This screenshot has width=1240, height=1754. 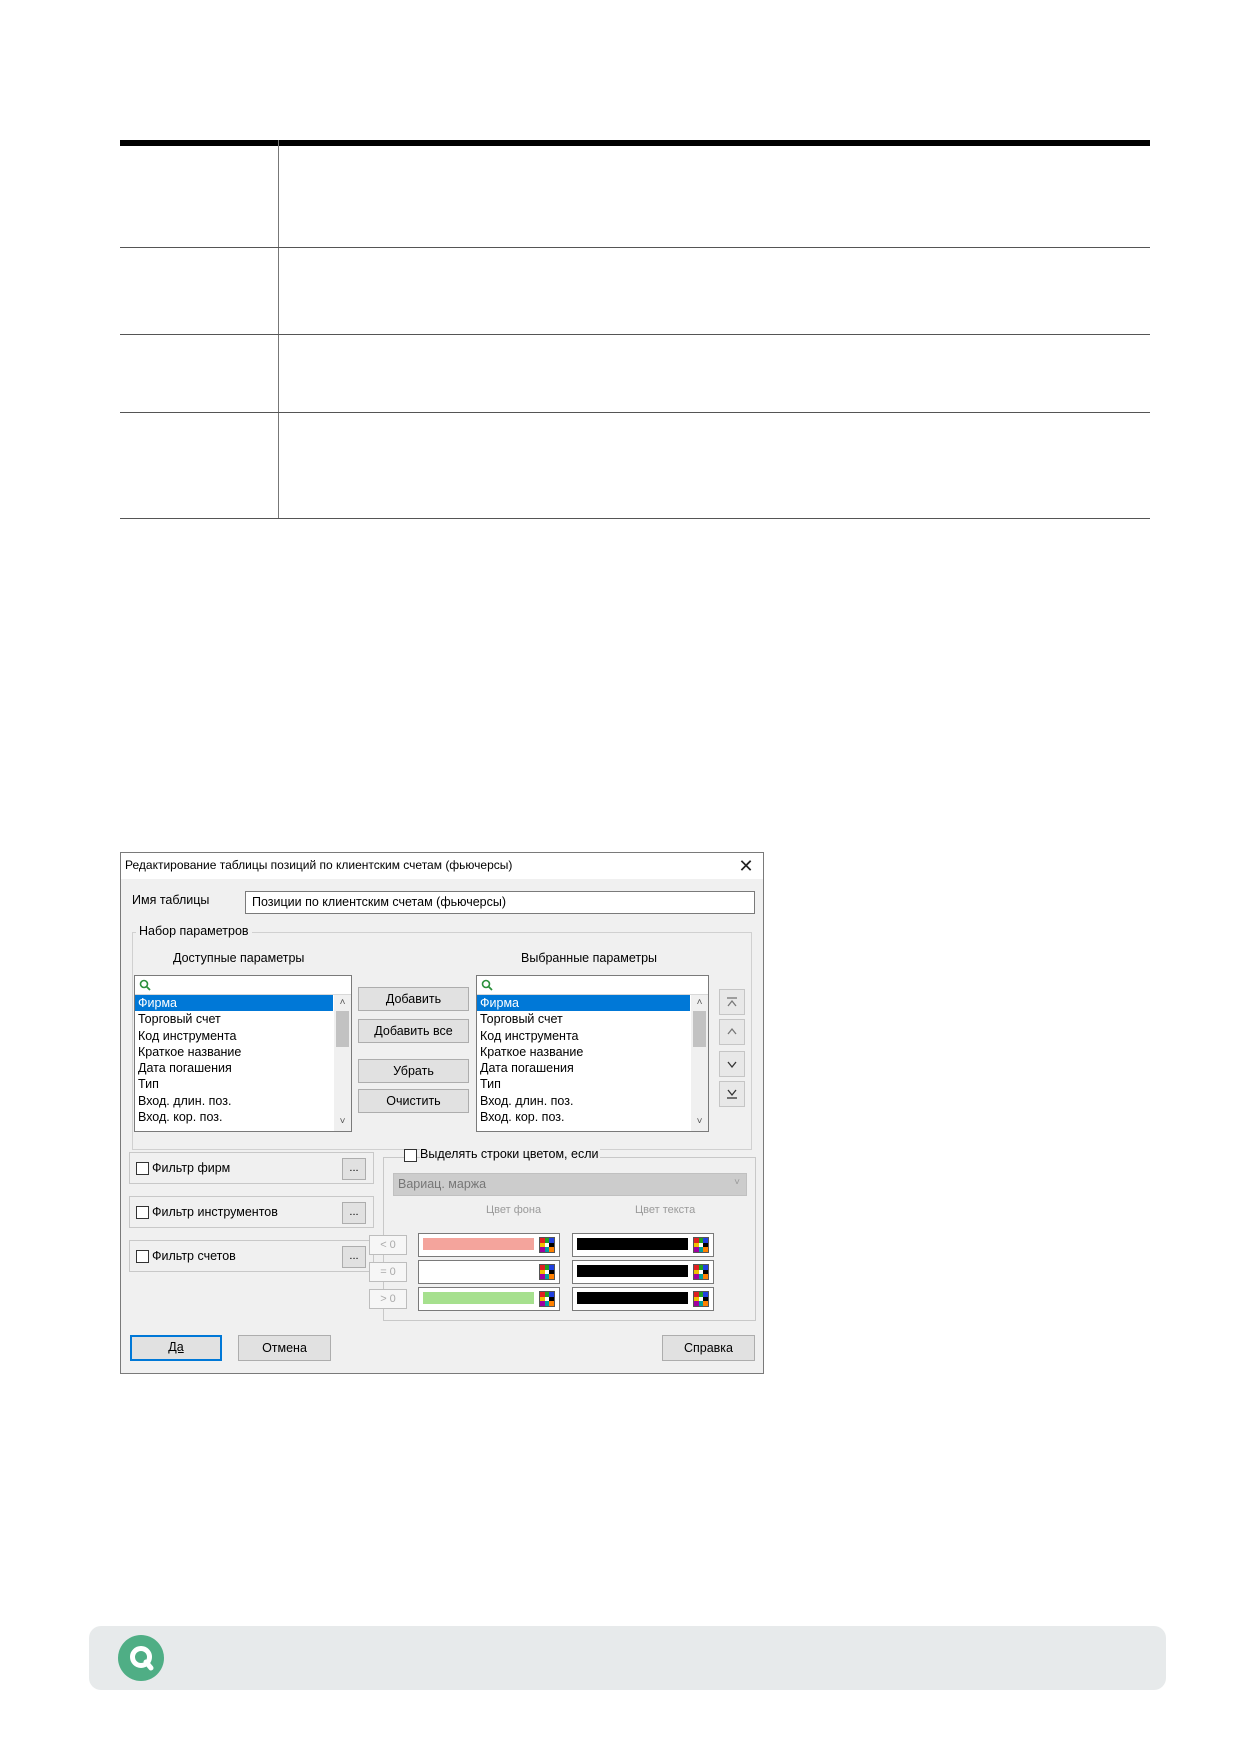 I want to click on remove-button: Убрать, so click(x=413, y=1071).